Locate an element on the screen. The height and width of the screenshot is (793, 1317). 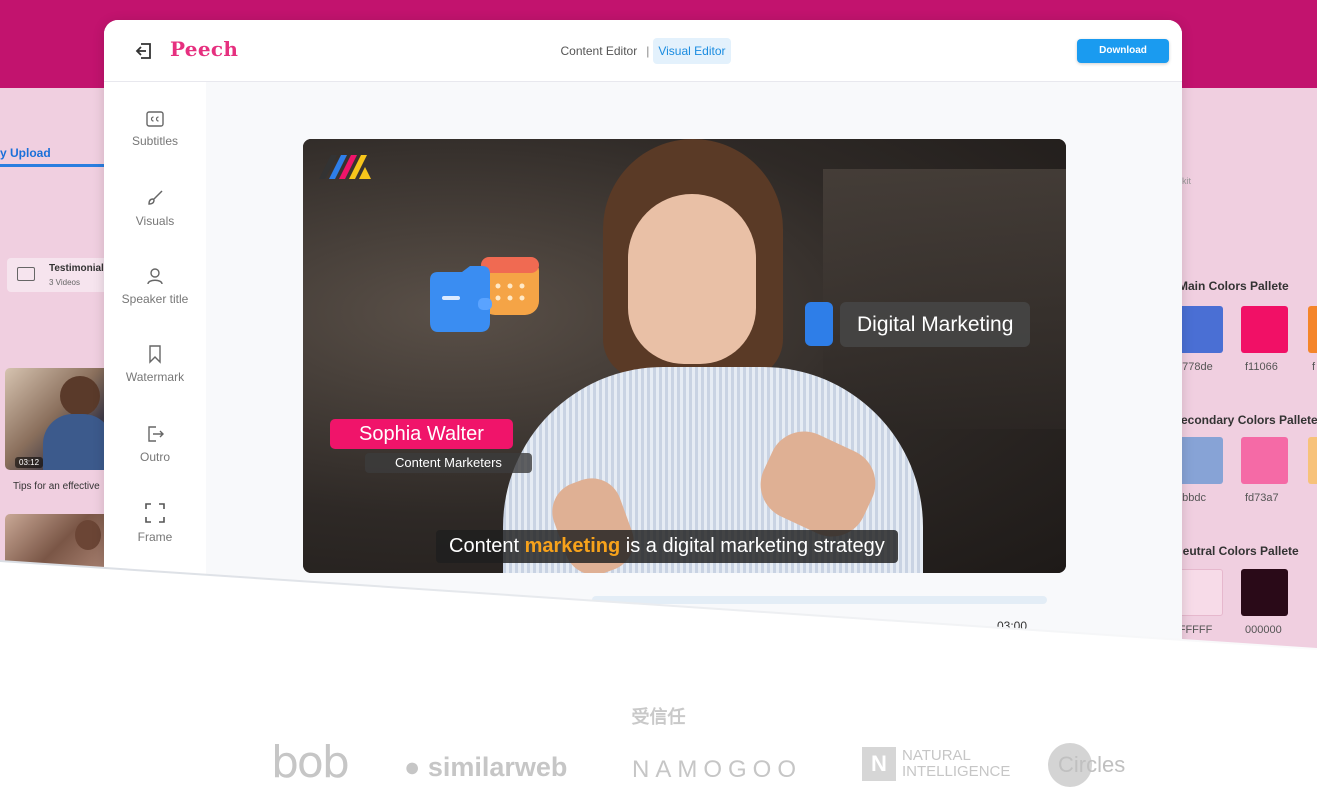
brand-logo-similarweb: ● similarweb is located at coordinates (486, 767).